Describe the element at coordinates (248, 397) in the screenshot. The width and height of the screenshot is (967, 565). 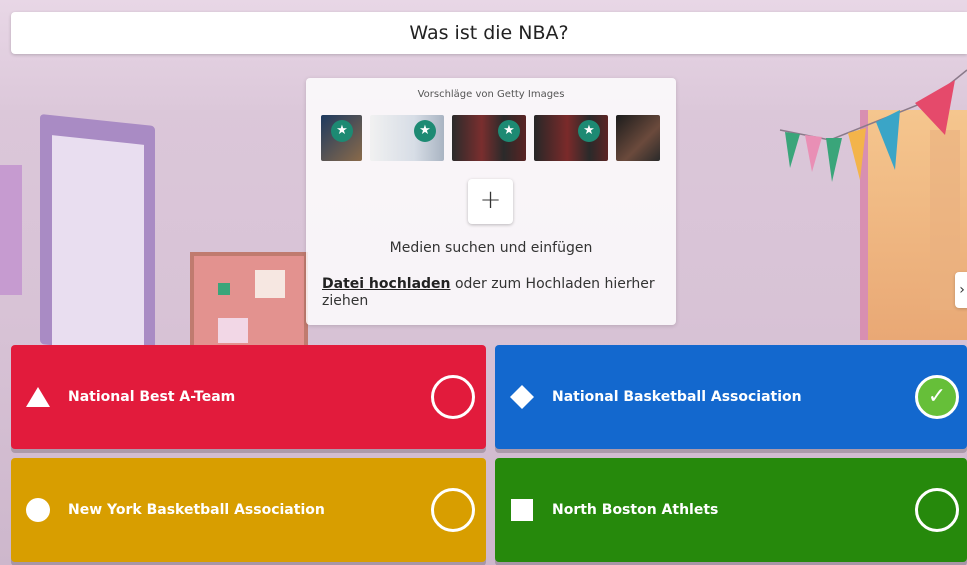
I see `answer-1: National Best A-Team` at that location.